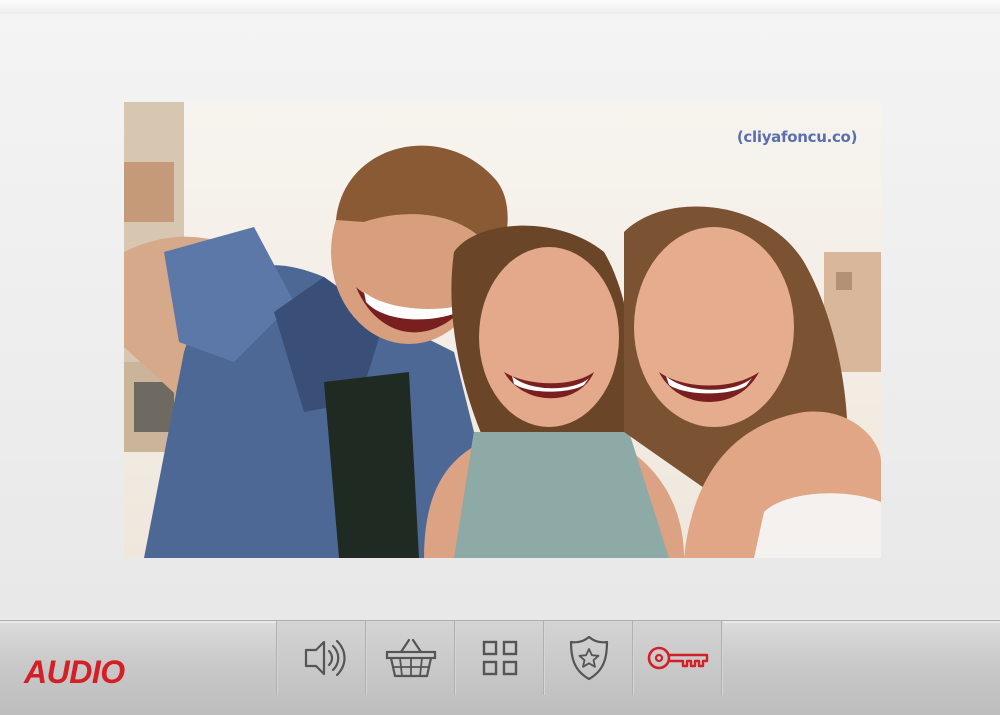 This screenshot has height=715, width=1000. I want to click on security-button, so click(588, 658).